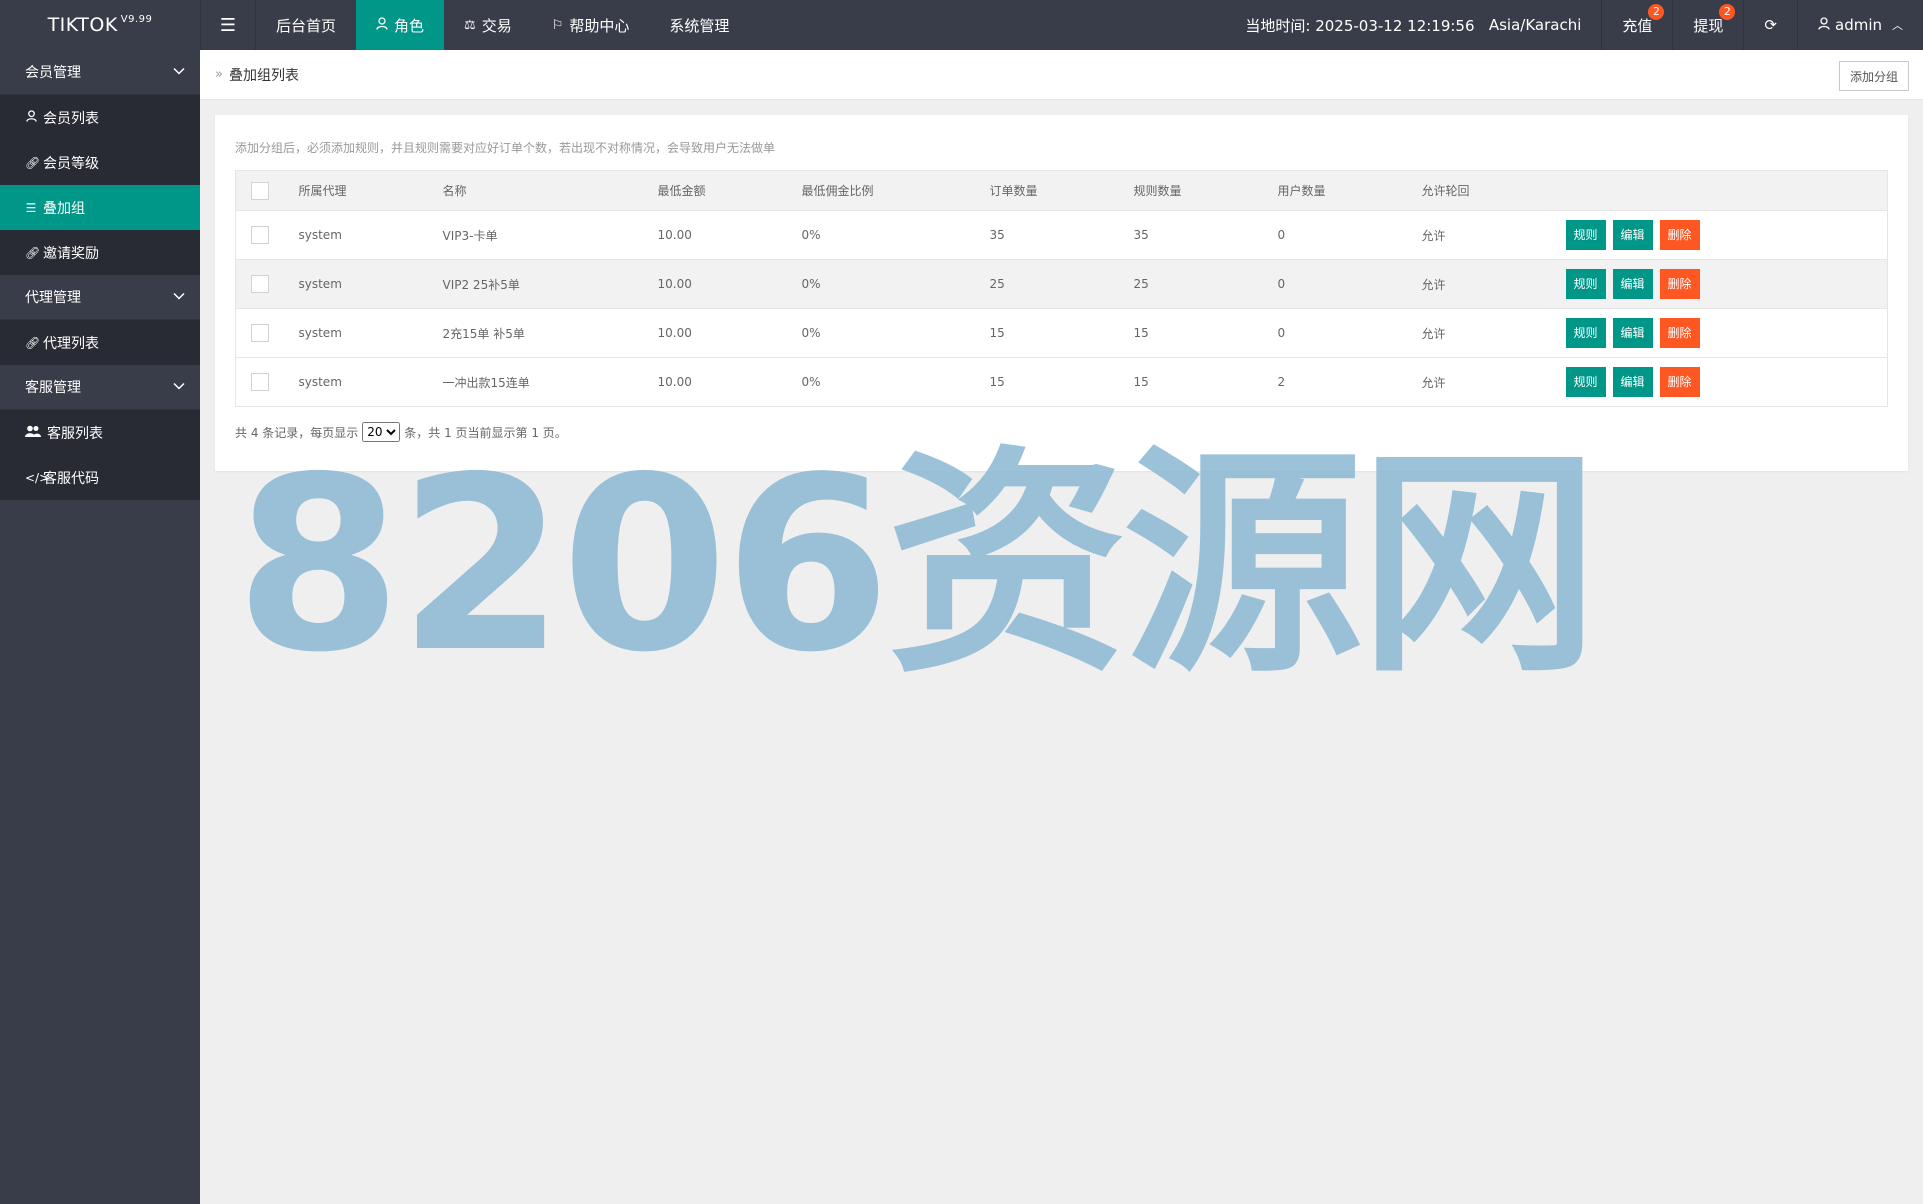 This screenshot has width=1923, height=1204. What do you see at coordinates (263, 75) in the screenshot?
I see `page-title: 叠加组列表` at bounding box center [263, 75].